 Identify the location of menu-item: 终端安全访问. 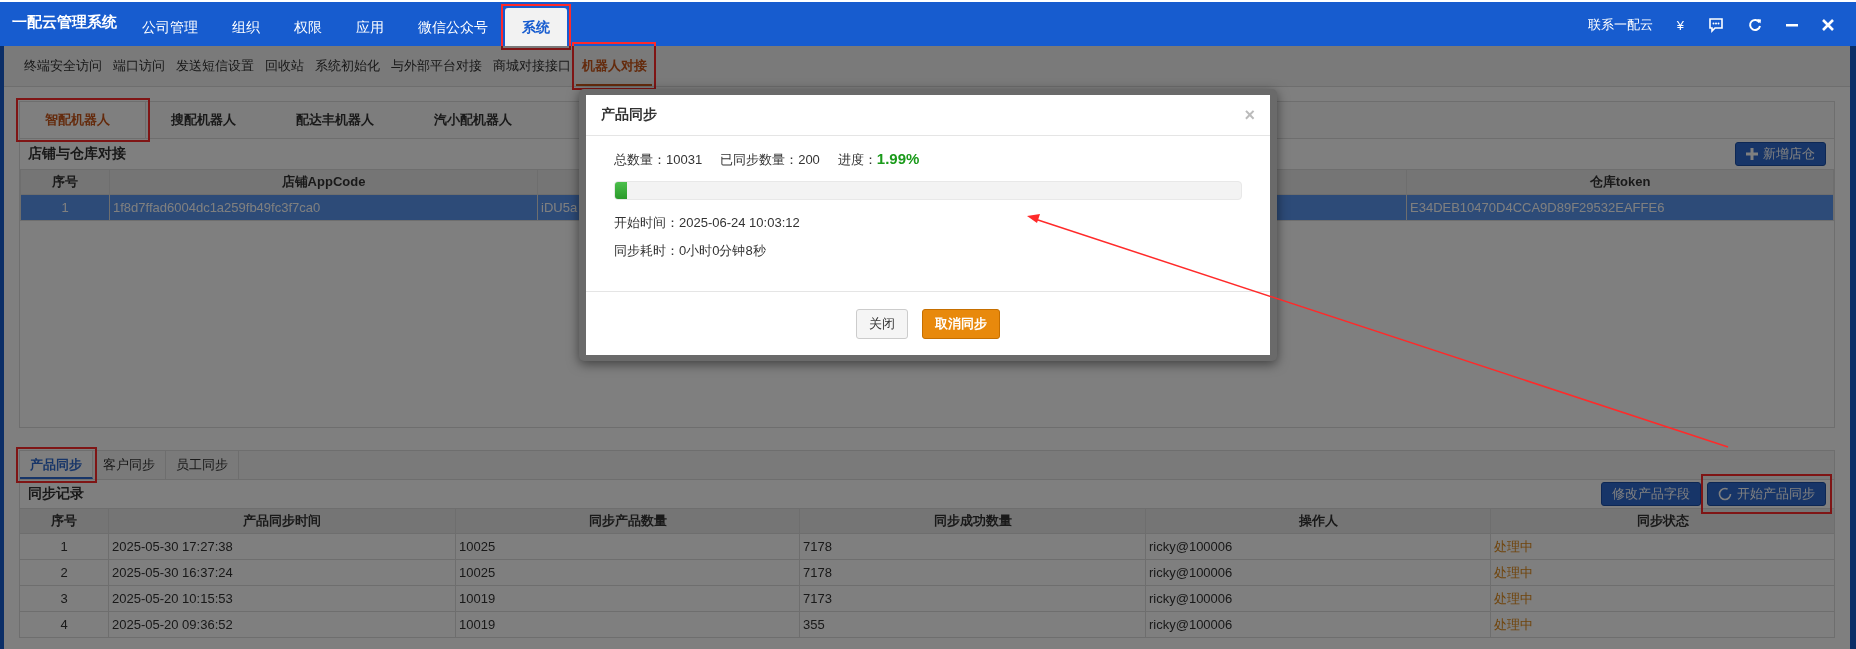
(62, 68).